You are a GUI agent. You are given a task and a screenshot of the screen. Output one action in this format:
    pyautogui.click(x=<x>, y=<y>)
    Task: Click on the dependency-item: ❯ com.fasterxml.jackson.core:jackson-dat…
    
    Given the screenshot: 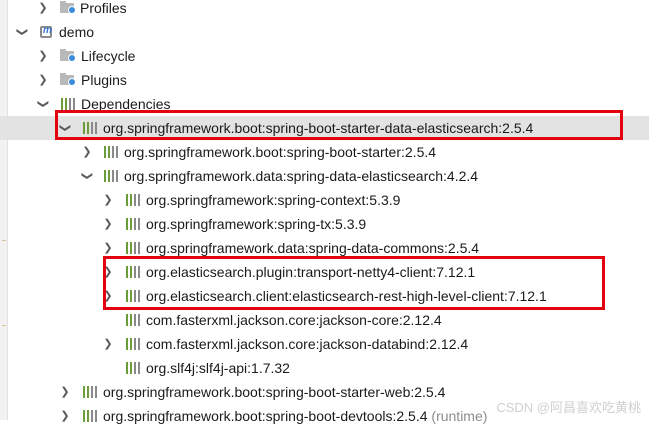 What is the action you would take?
    pyautogui.click(x=324, y=344)
    